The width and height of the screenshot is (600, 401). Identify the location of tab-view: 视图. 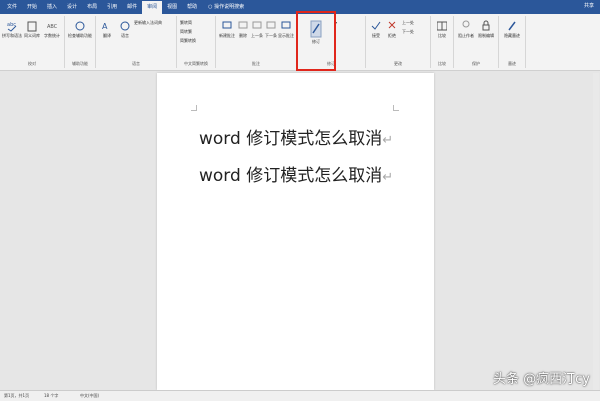
(172, 7).